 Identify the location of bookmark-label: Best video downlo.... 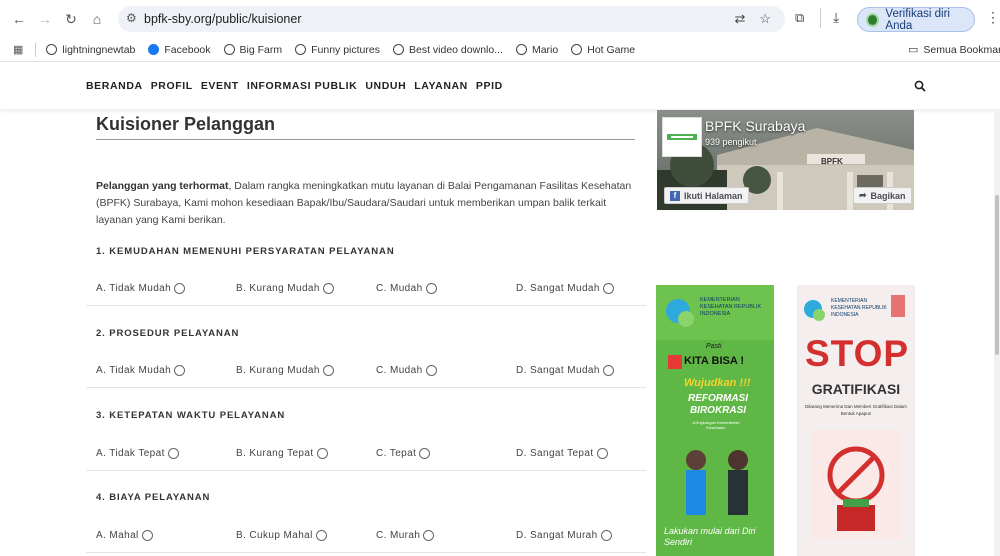
(455, 49).